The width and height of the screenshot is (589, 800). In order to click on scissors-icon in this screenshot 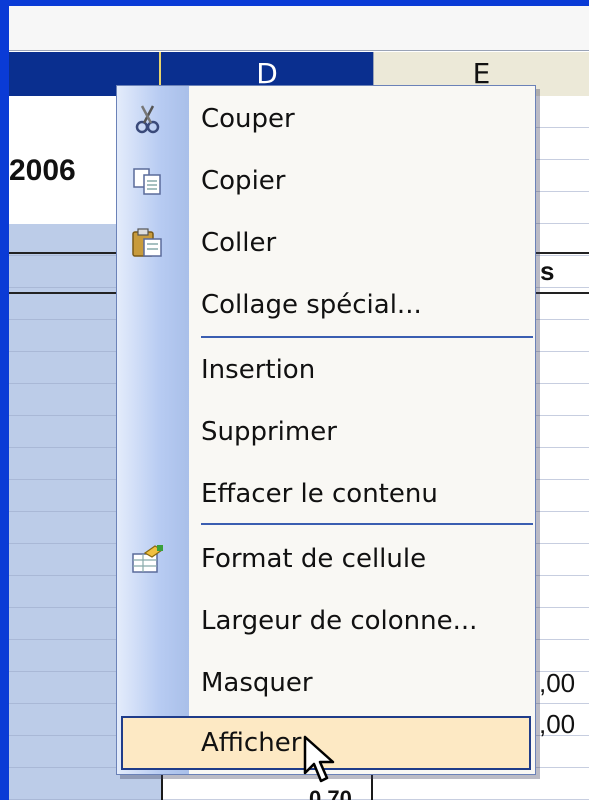, I will do `click(148, 119)`.